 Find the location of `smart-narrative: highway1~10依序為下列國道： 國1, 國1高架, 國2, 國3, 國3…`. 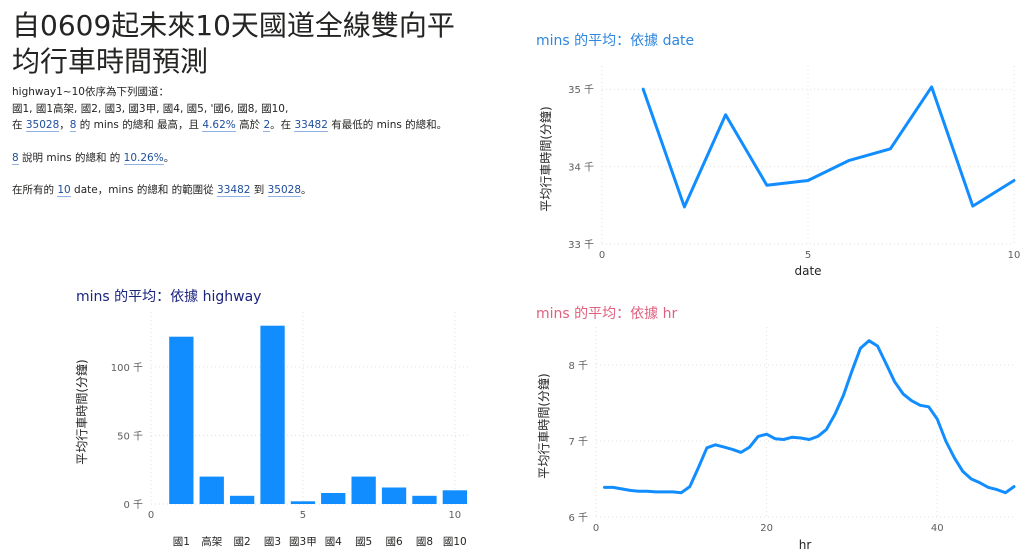

smart-narrative: highway1~10依序為下列國道： 國1, 國1高架, 國2, 國3, 國3… is located at coordinates (247, 141).